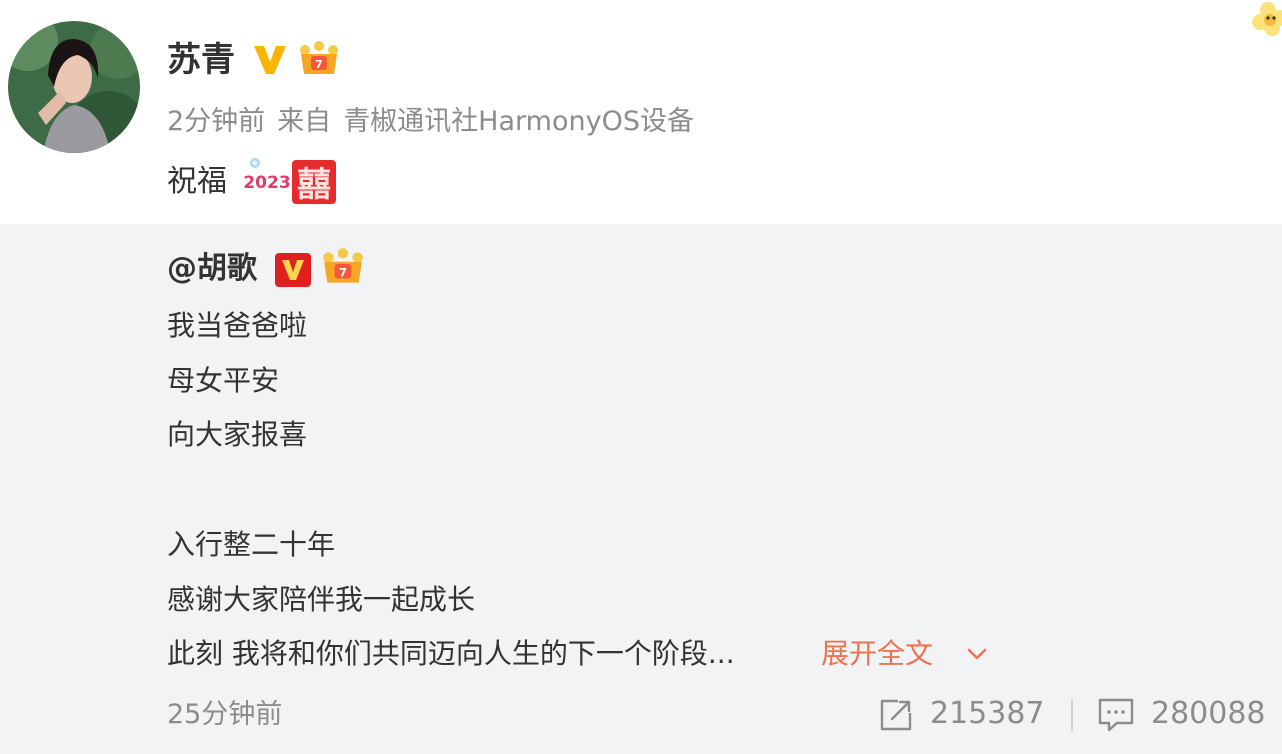  I want to click on year-2023-badge: 2023, so click(267, 175).